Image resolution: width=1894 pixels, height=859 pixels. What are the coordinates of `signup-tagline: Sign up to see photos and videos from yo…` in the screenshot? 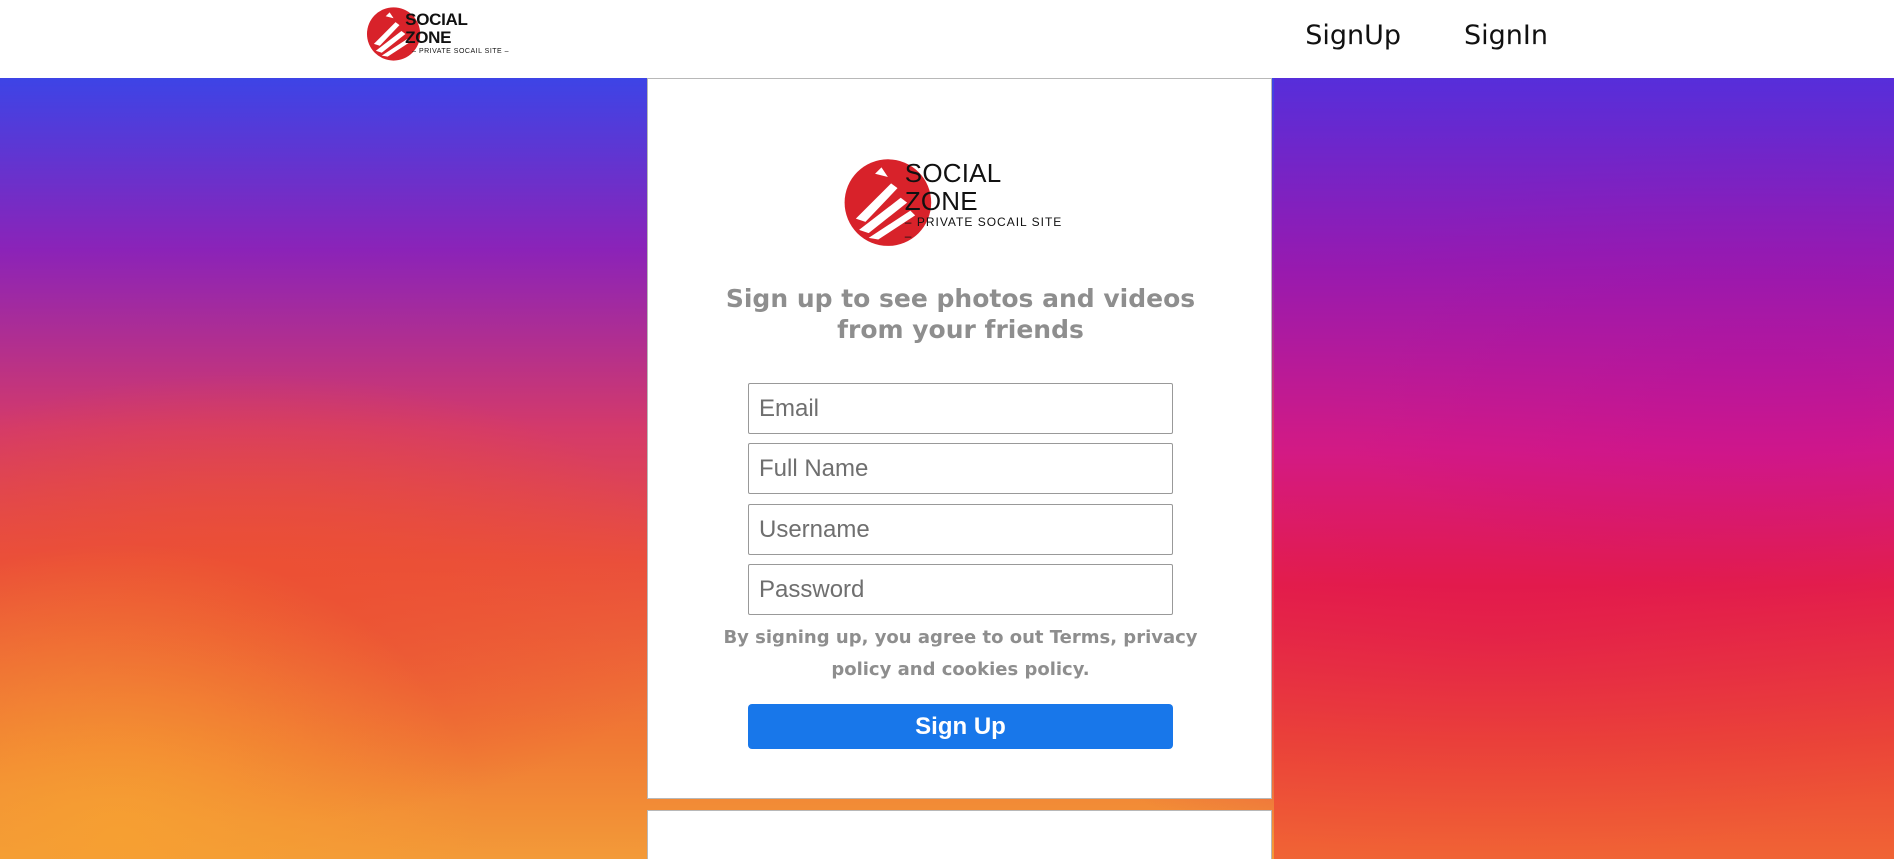 It's located at (960, 314).